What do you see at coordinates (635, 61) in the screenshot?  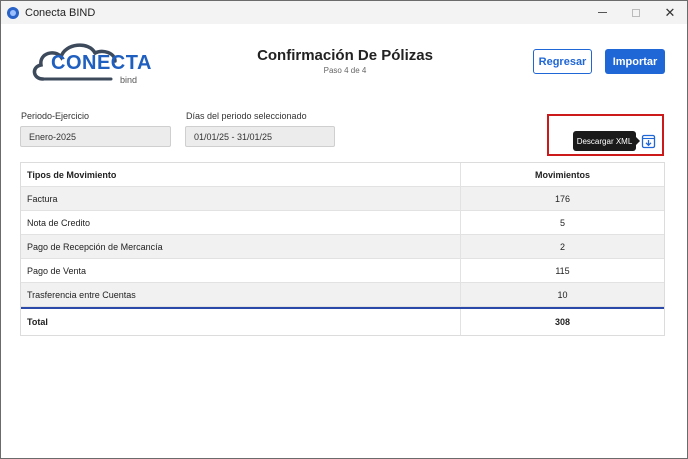 I see `import-button: Importar` at bounding box center [635, 61].